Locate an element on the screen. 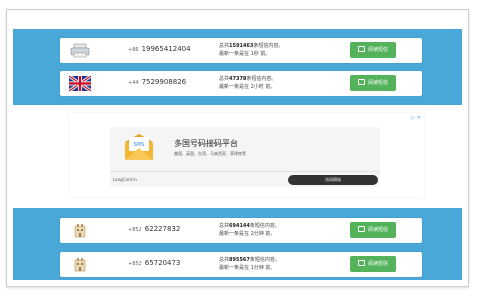 The width and height of the screenshot is (479, 301). ad-title: 多国号码接码平台 is located at coordinates (206, 143).